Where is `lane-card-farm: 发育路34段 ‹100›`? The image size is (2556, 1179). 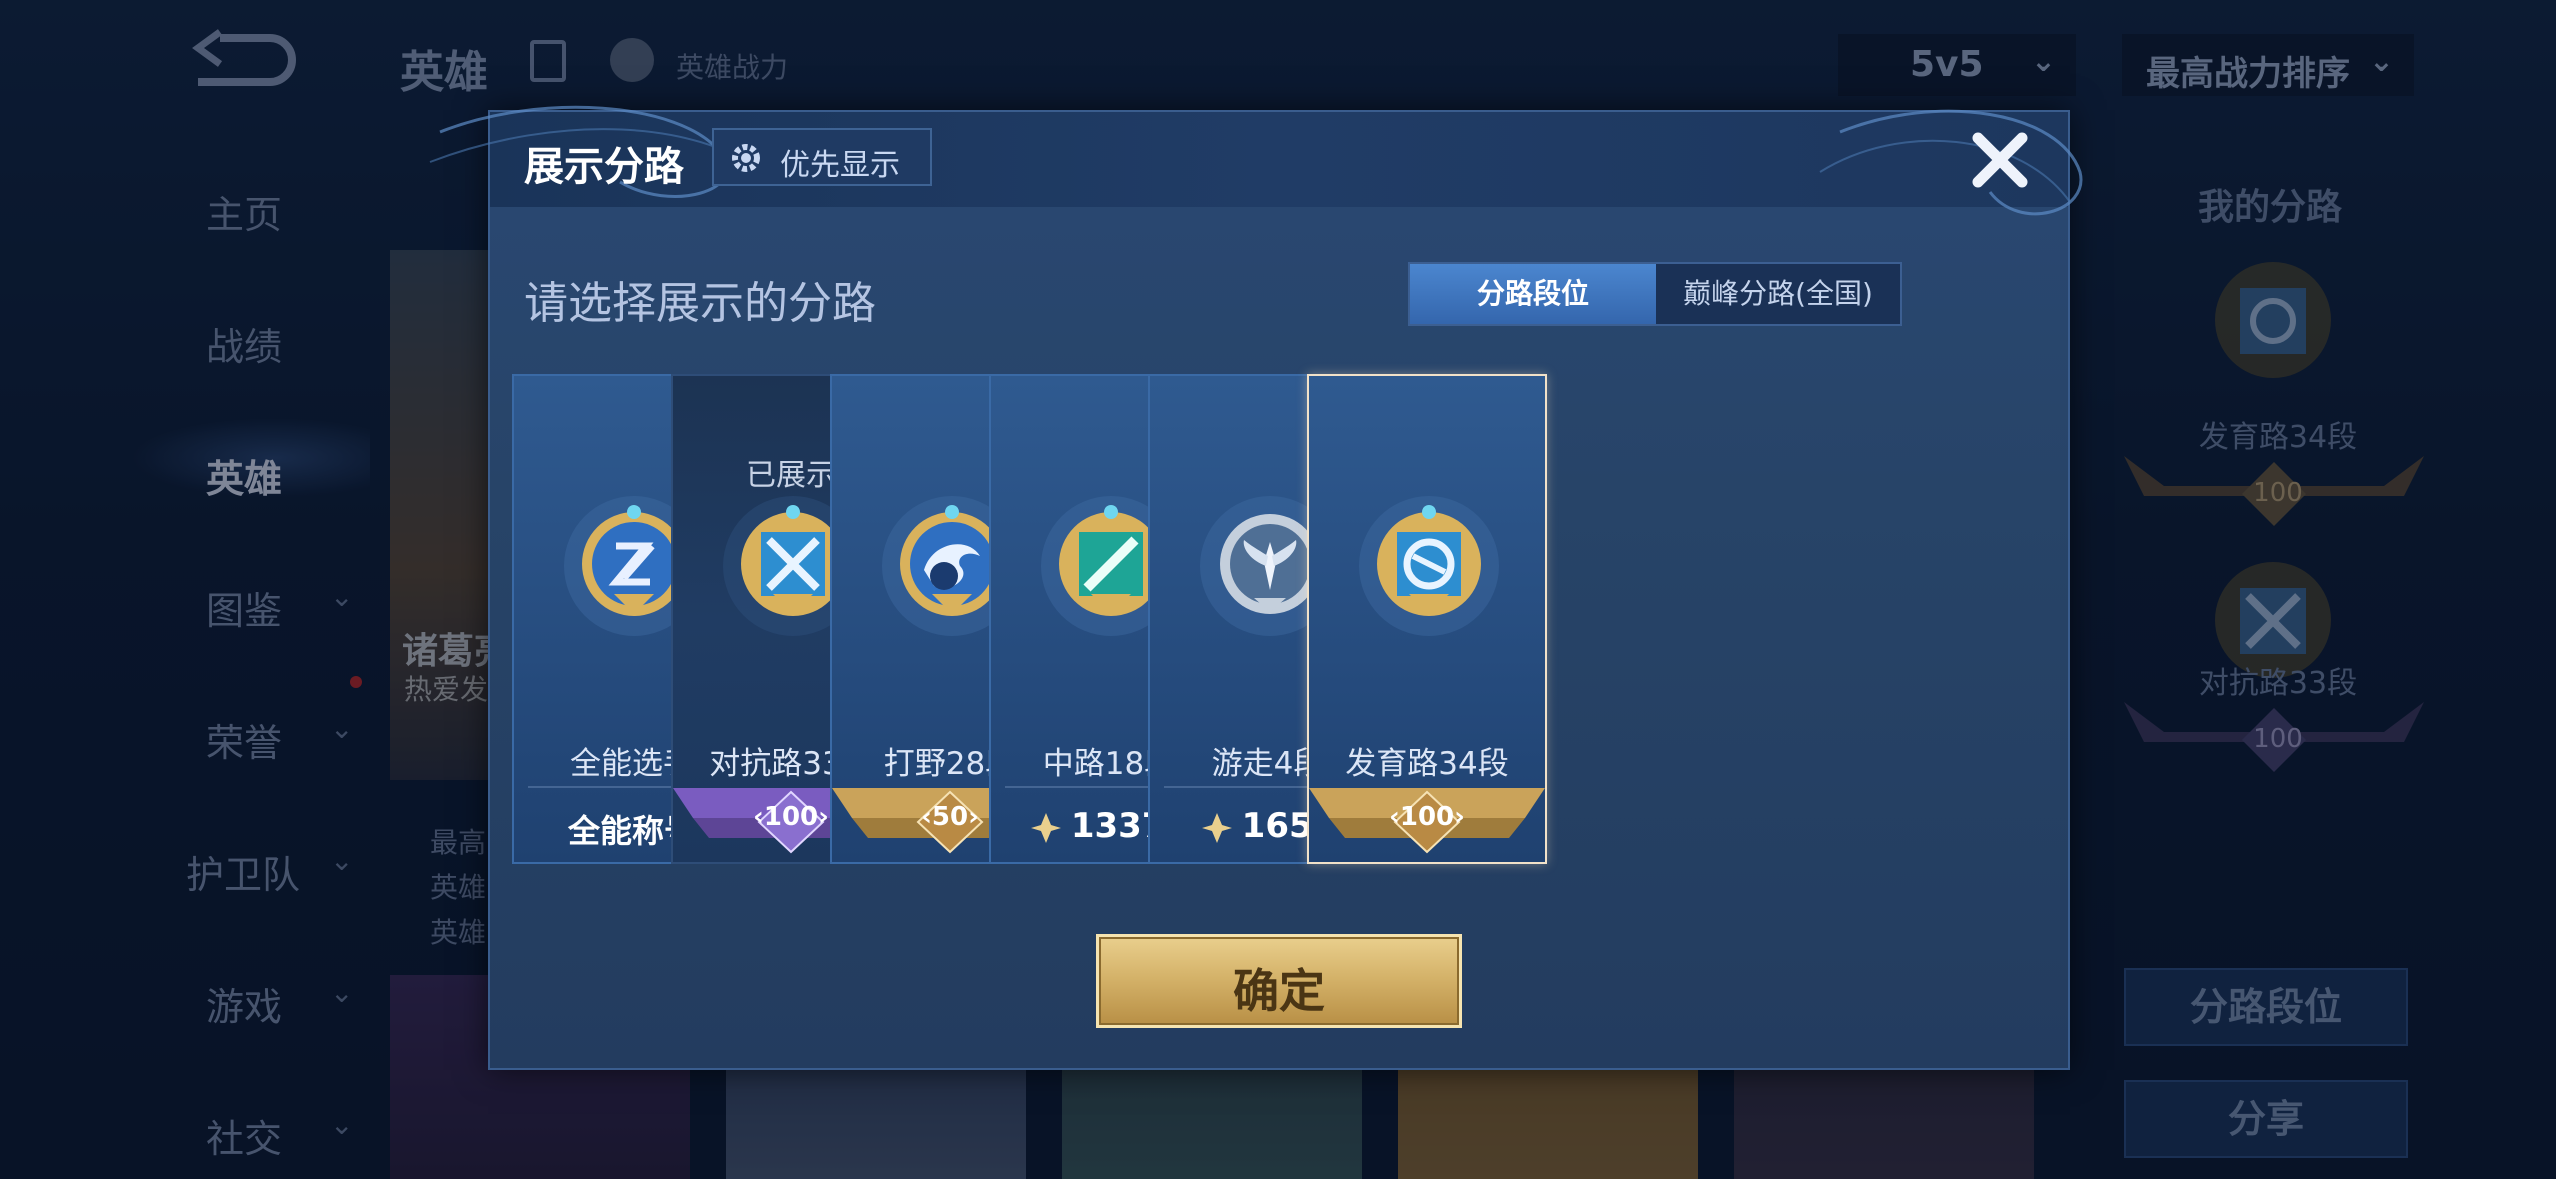 lane-card-farm: 发育路34段 ‹100› is located at coordinates (1427, 619).